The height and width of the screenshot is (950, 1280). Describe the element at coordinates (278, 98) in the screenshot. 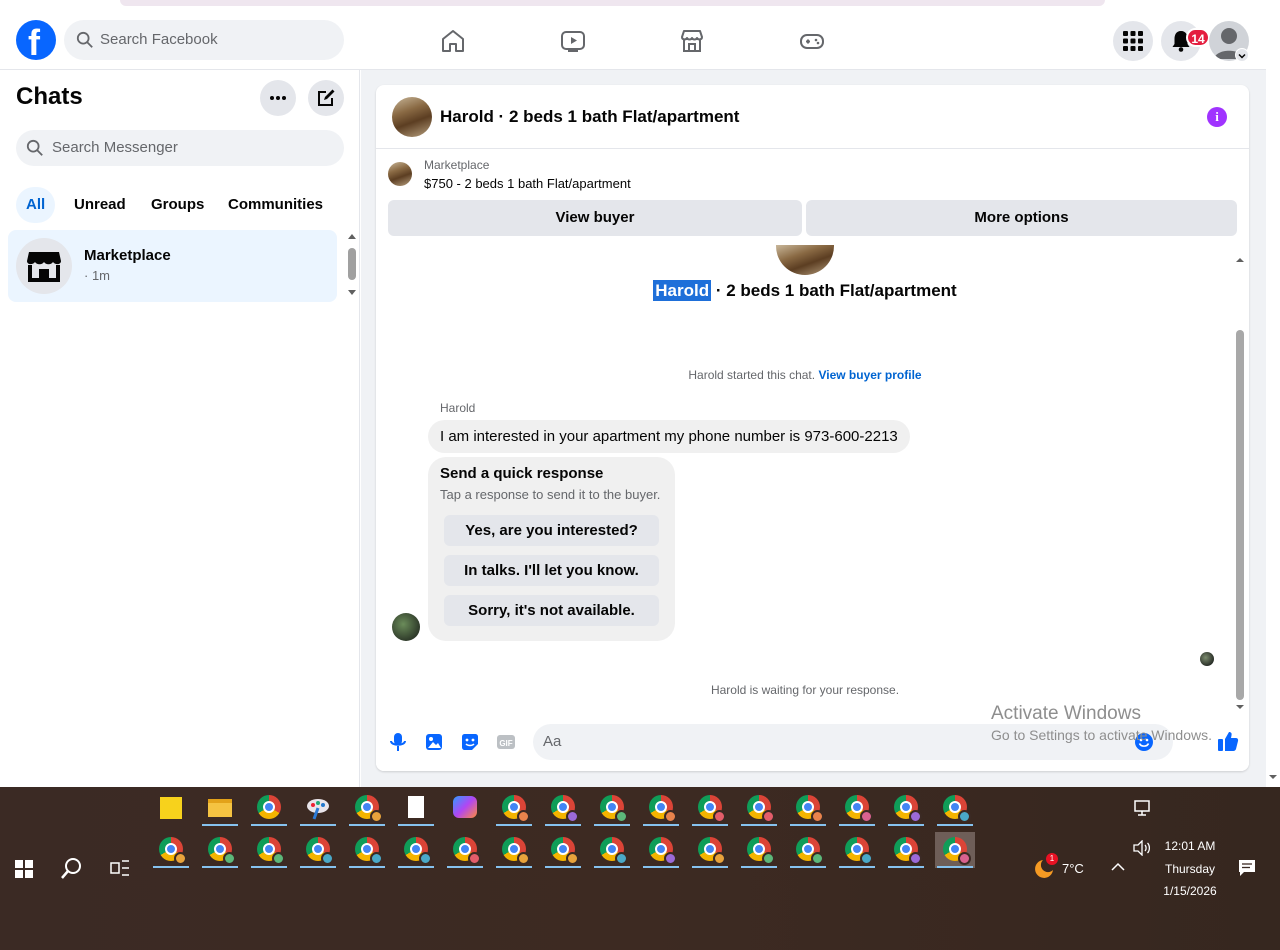

I see `chat-options-button` at that location.